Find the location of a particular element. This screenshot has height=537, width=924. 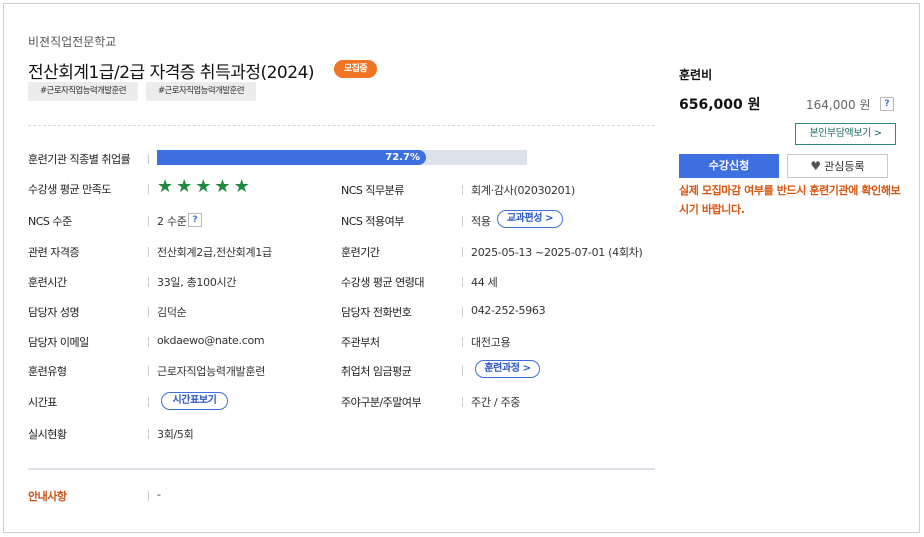

manager-name-label: 담당자 성명 is located at coordinates (54, 312).